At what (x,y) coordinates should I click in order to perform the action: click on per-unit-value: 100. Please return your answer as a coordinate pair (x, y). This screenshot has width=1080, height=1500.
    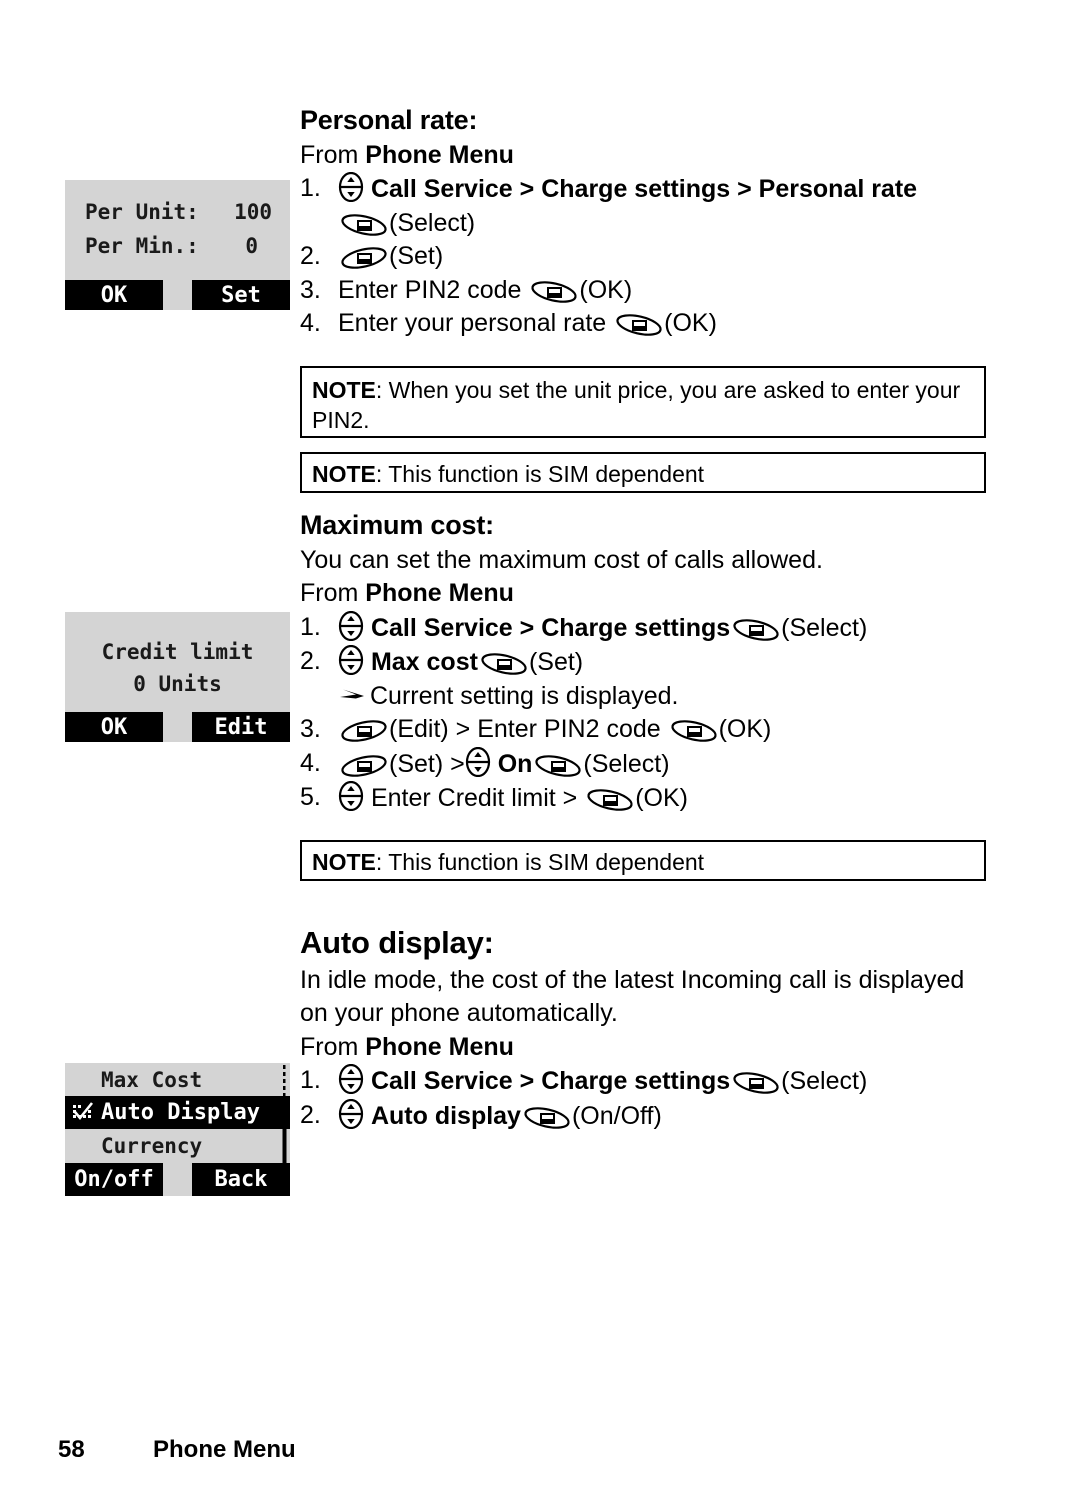
    Looking at the image, I should click on (253, 212).